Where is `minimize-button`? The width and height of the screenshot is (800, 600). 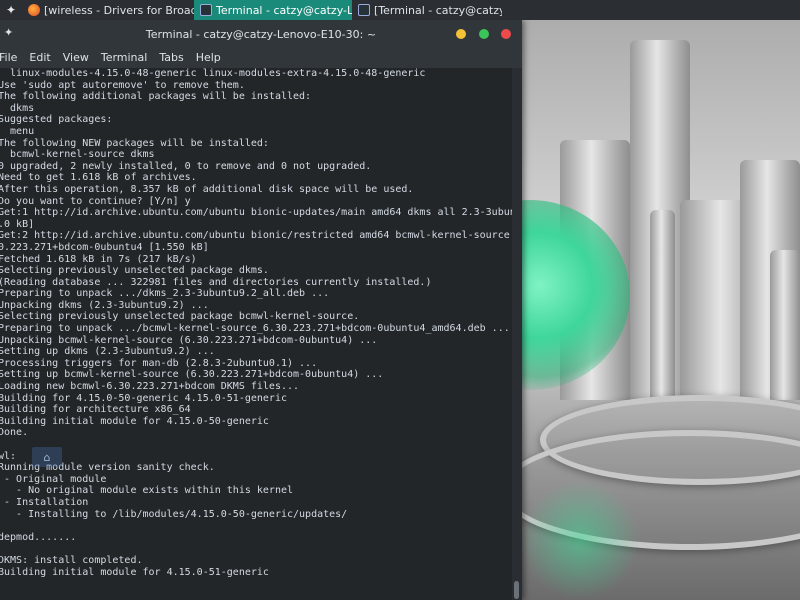
minimize-button is located at coordinates (461, 34).